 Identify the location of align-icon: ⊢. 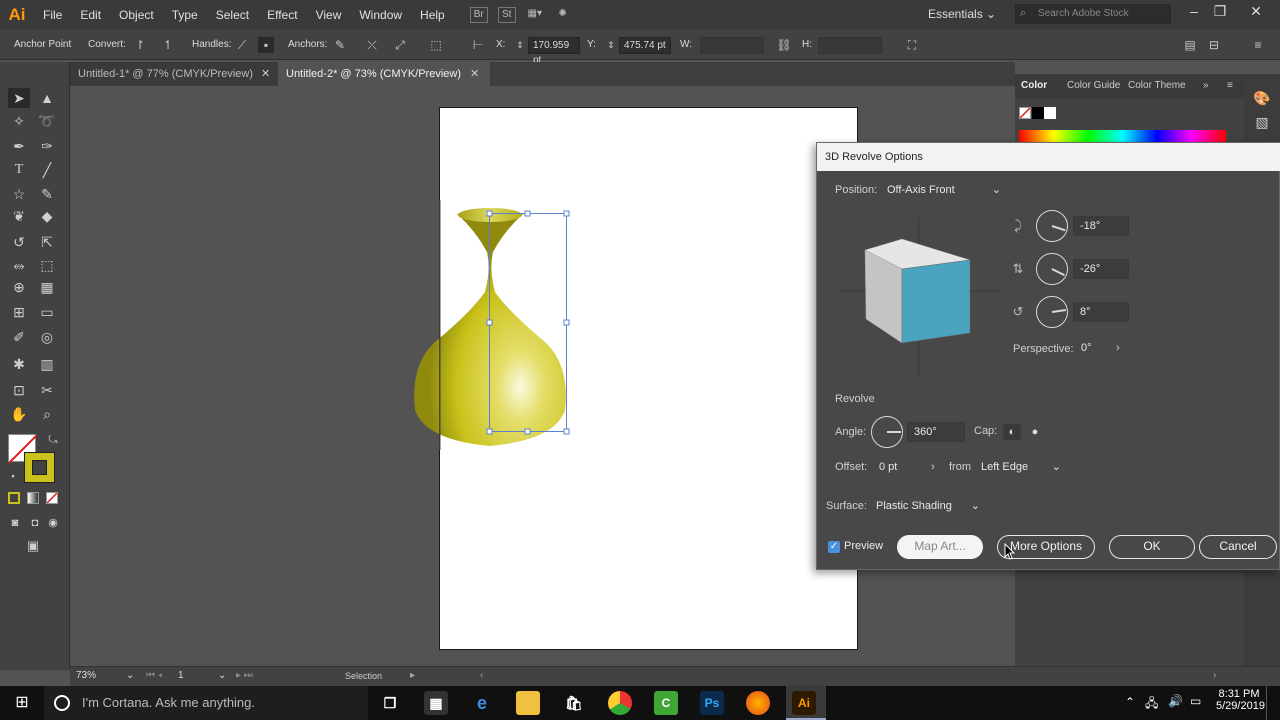
(478, 45).